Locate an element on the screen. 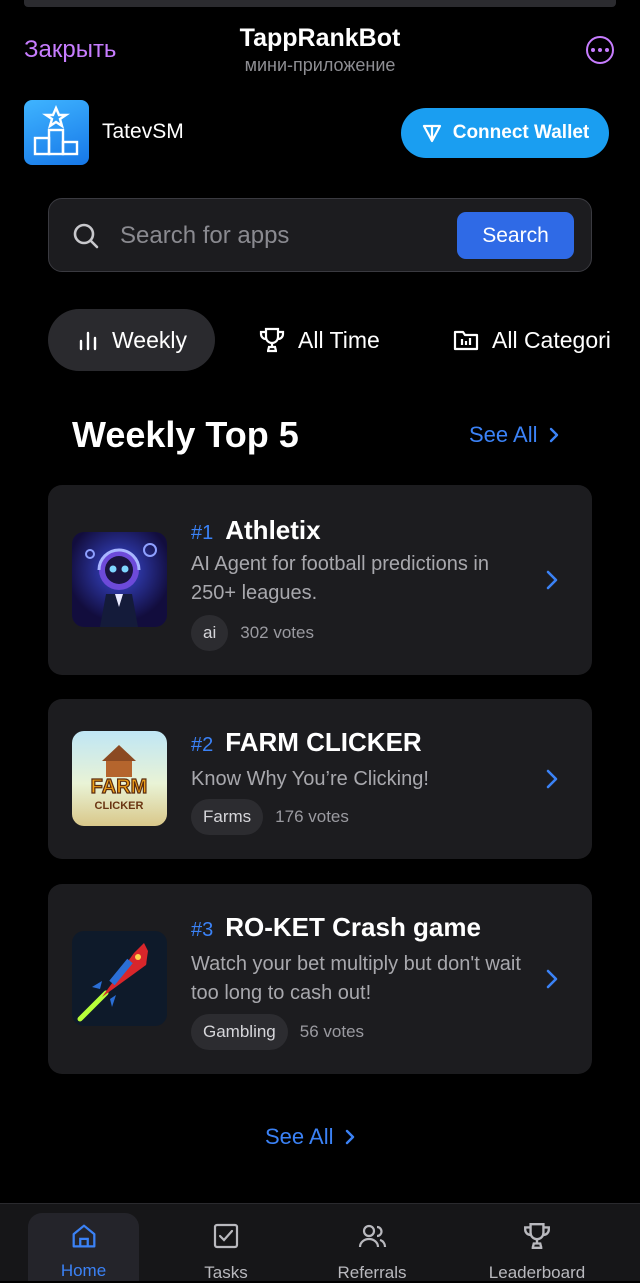 This screenshot has width=640, height=1283. nav-home: Home is located at coordinates (83, 1247).